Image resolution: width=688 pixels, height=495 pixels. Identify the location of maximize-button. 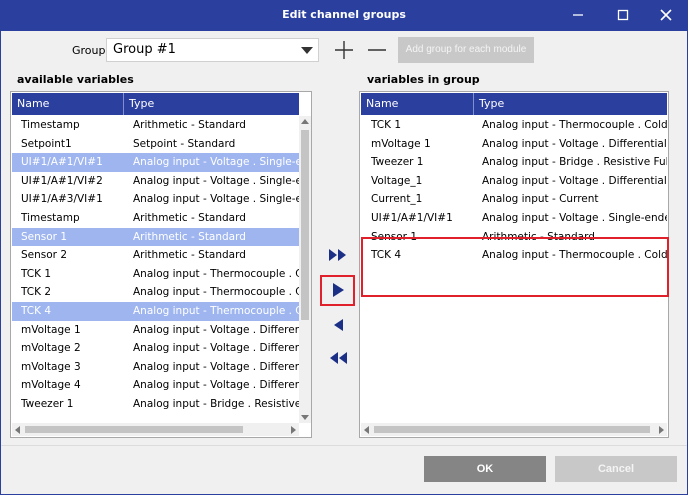
(623, 15).